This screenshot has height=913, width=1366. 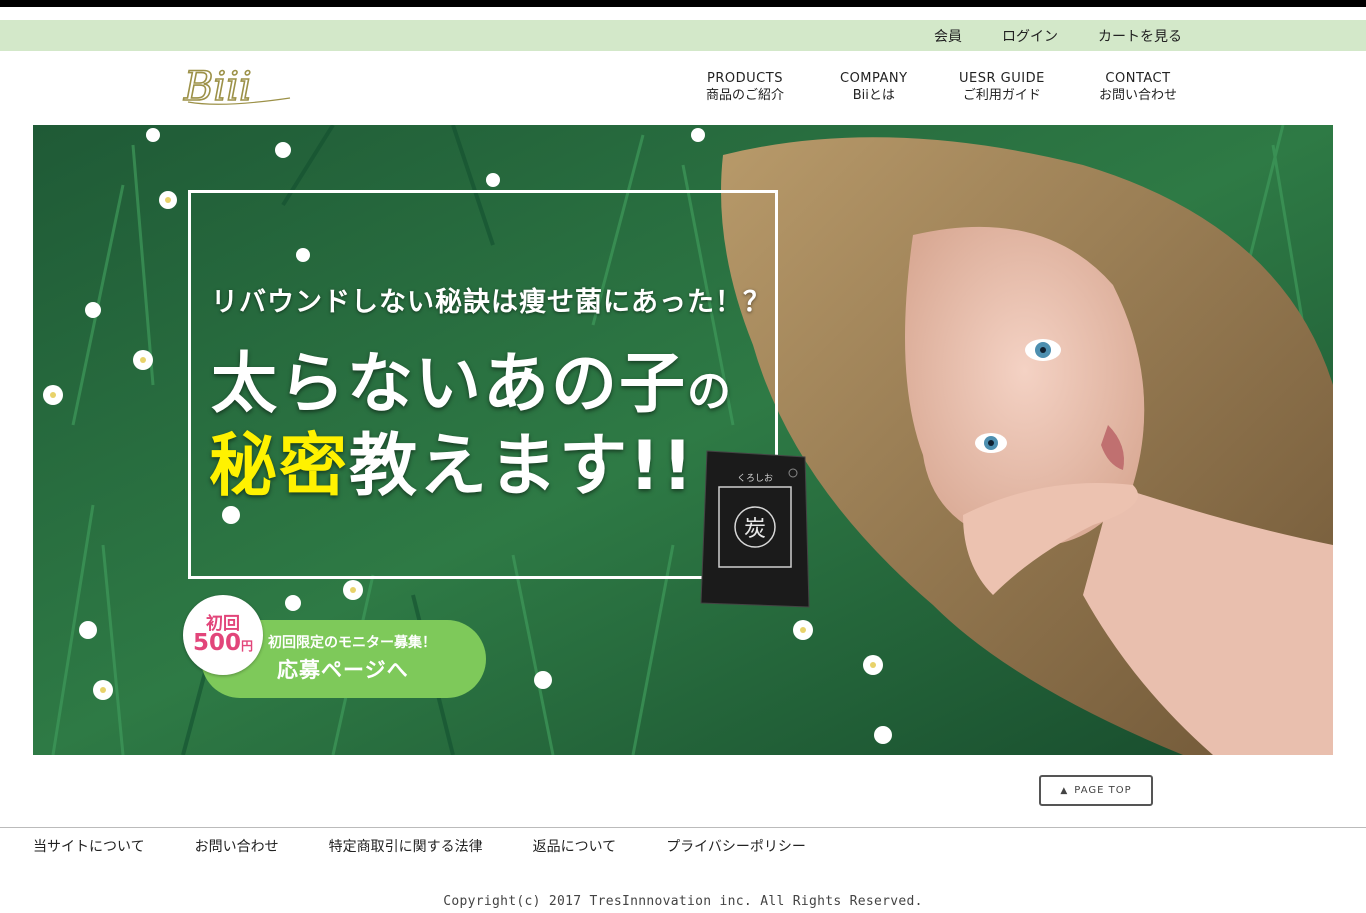 I want to click on package-kanji: 炭, so click(x=755, y=529).